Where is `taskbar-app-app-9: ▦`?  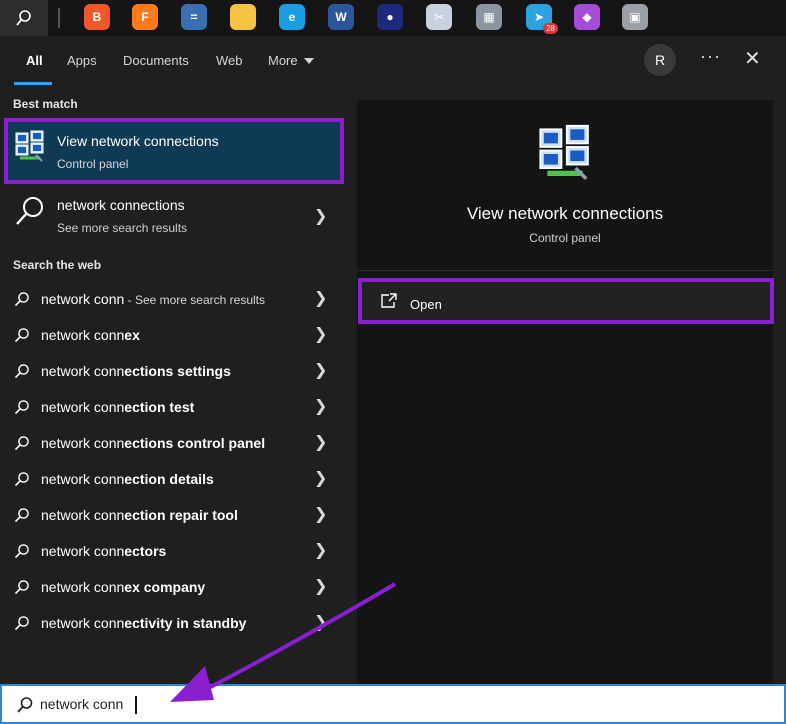
taskbar-app-app-9: ▦ is located at coordinates (489, 17).